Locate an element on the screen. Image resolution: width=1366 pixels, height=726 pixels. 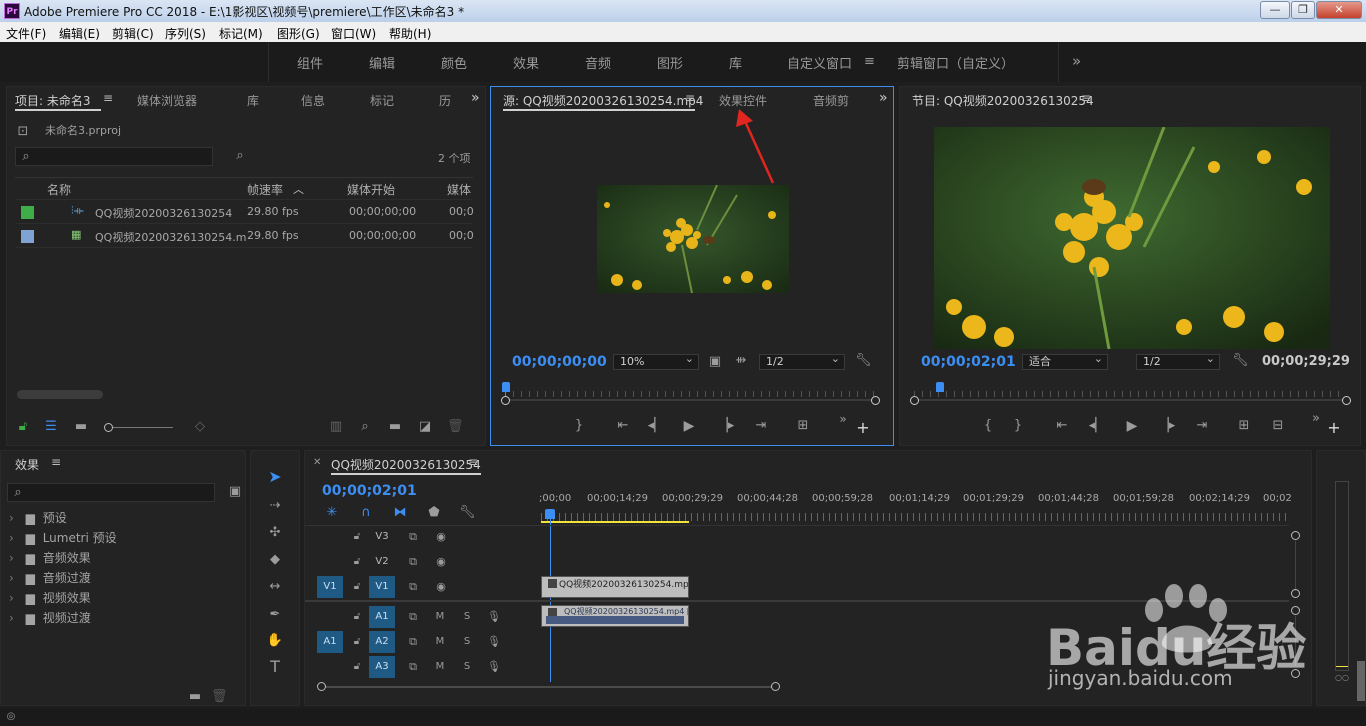
menu-edit: 编辑(E) is located at coordinates (79, 33).